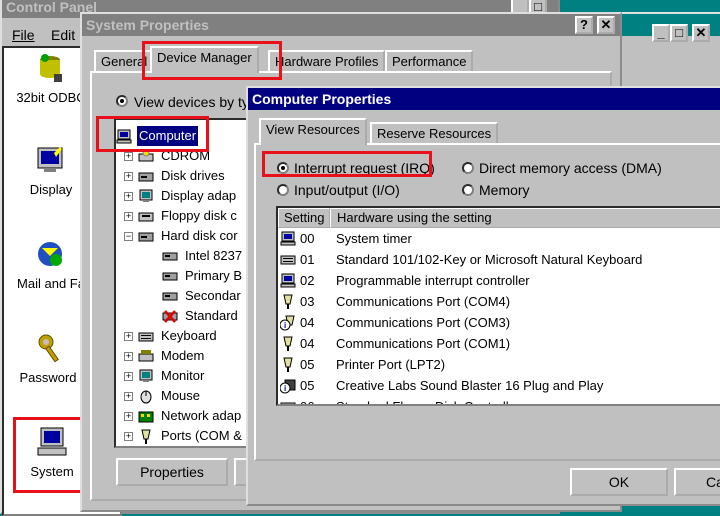 The width and height of the screenshot is (720, 516). Describe the element at coordinates (128, 236) in the screenshot. I see `collapse-icon: −` at that location.